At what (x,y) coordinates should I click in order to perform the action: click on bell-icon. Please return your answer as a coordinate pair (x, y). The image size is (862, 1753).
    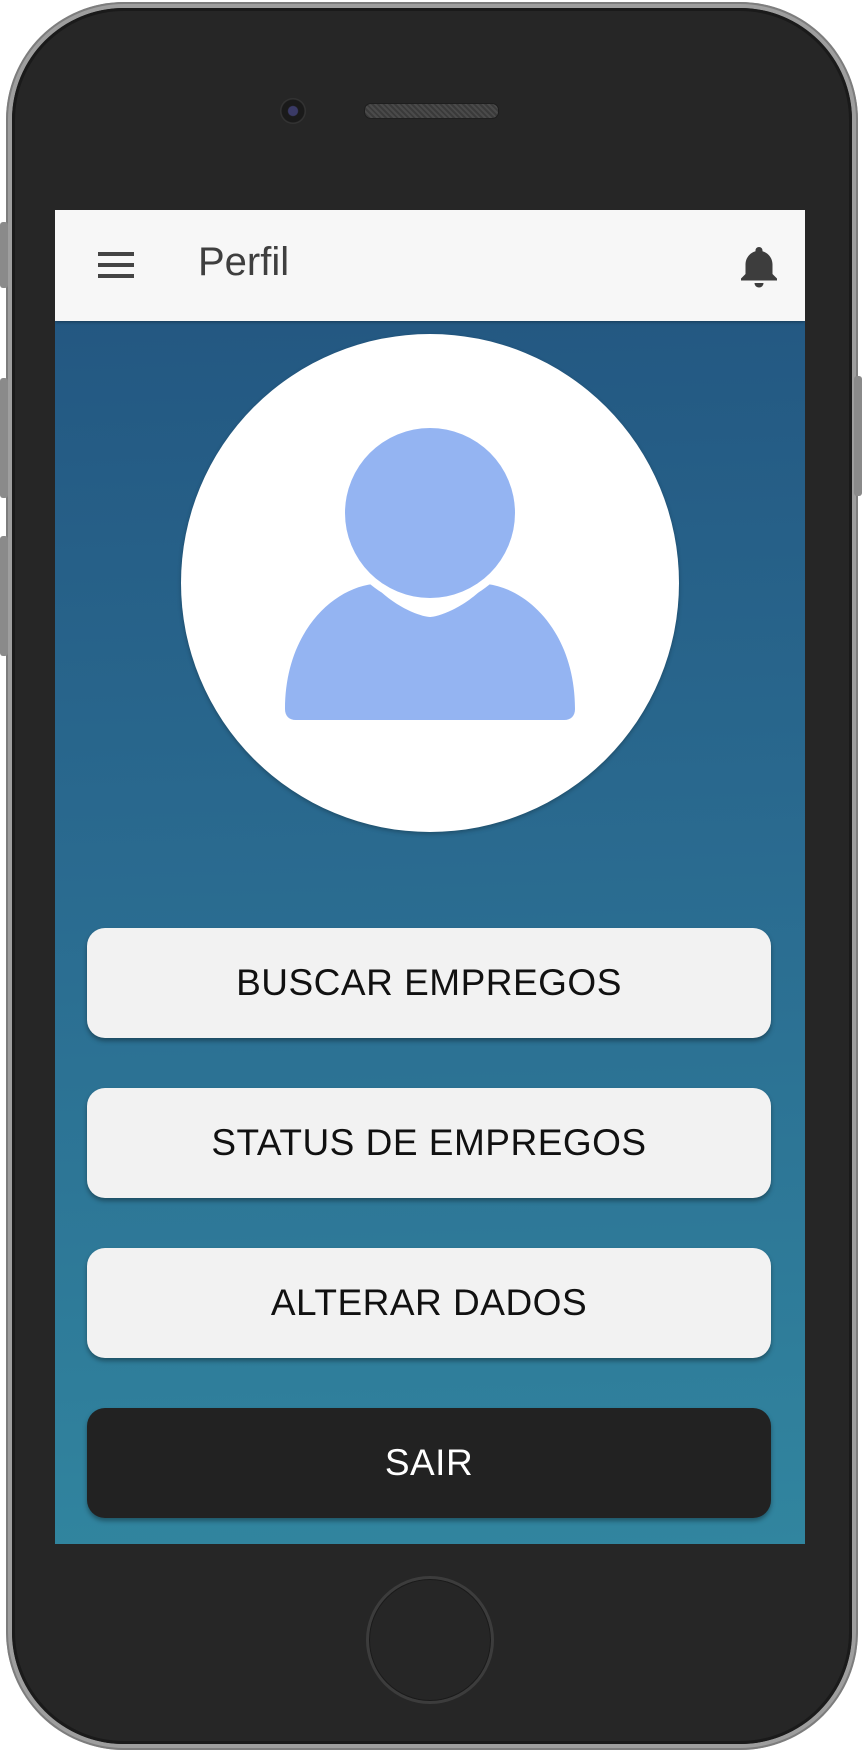
    Looking at the image, I should click on (759, 266).